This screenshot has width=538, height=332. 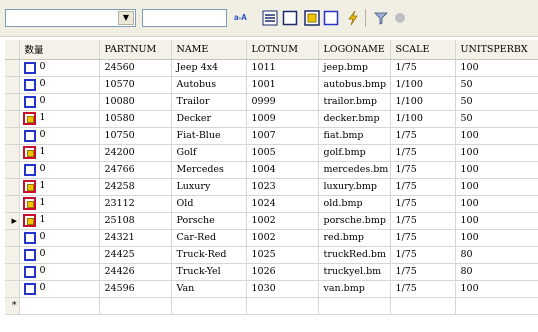 What do you see at coordinates (331, 18) in the screenshot?
I see `box-icon` at bounding box center [331, 18].